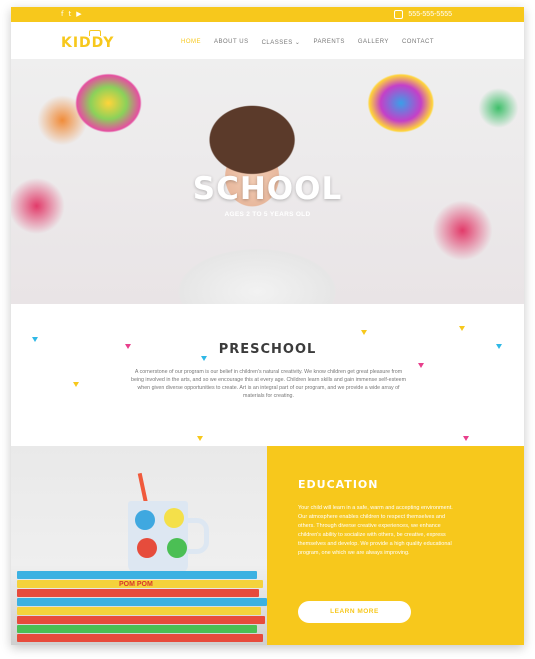 Image resolution: width=535 pixels, height=659 pixels. I want to click on nav-item-contact: CONTACT, so click(418, 42).